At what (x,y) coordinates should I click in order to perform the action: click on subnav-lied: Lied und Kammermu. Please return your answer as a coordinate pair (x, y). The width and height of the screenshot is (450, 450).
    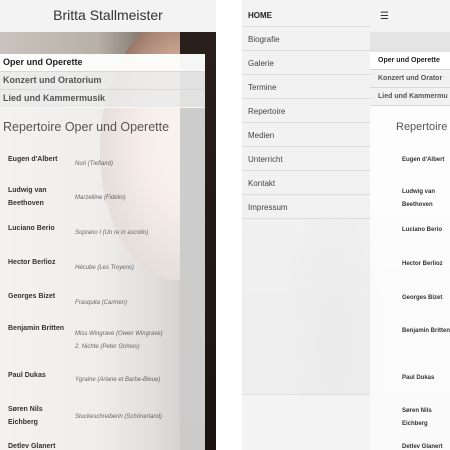
    Looking at the image, I should click on (410, 97).